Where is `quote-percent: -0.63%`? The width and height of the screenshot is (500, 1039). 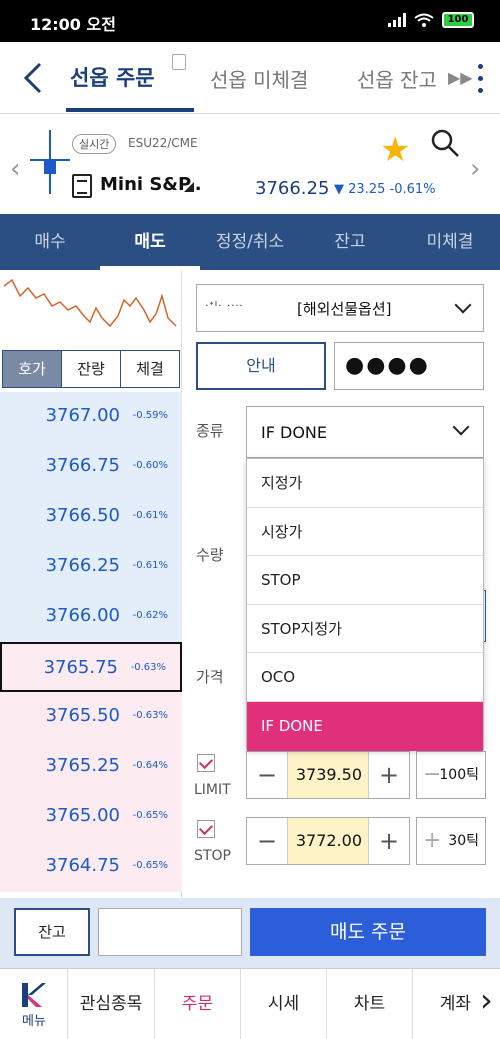 quote-percent: -0.63% is located at coordinates (150, 715).